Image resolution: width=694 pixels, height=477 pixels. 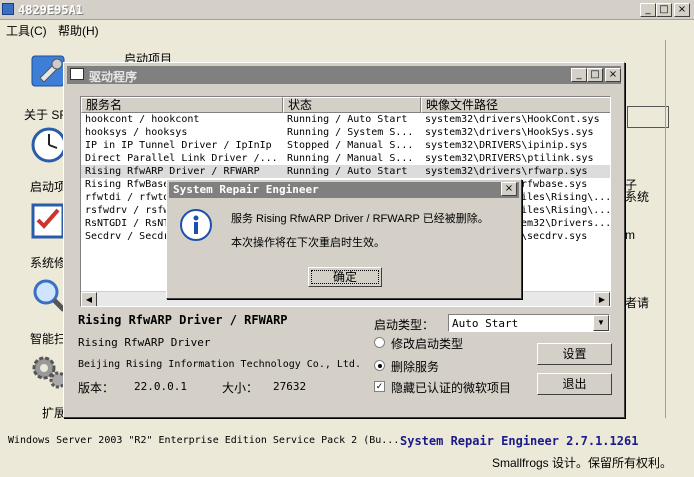 What do you see at coordinates (637, 197) in the screenshot?
I see `right-text-2: 系统` at bounding box center [637, 197].